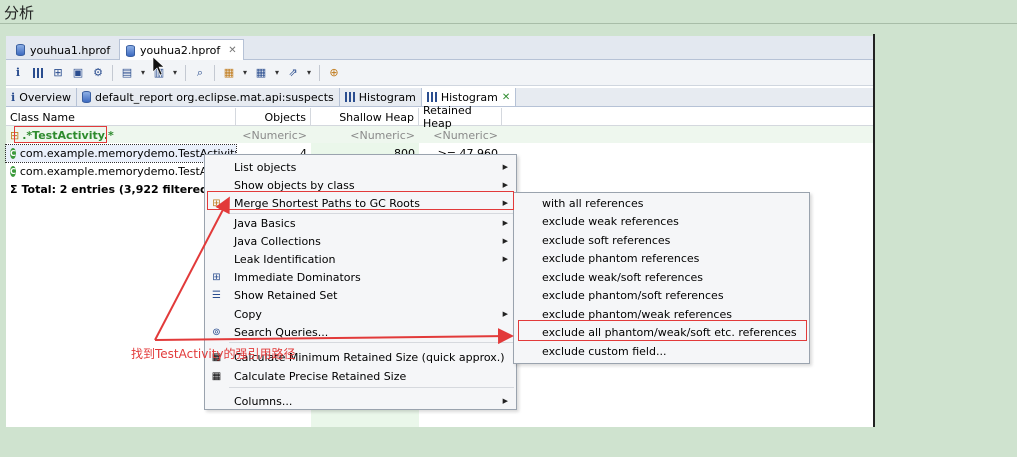 This screenshot has height=457, width=1017. What do you see at coordinates (78, 73) in the screenshot?
I see `oql-icon: ▣` at bounding box center [78, 73].